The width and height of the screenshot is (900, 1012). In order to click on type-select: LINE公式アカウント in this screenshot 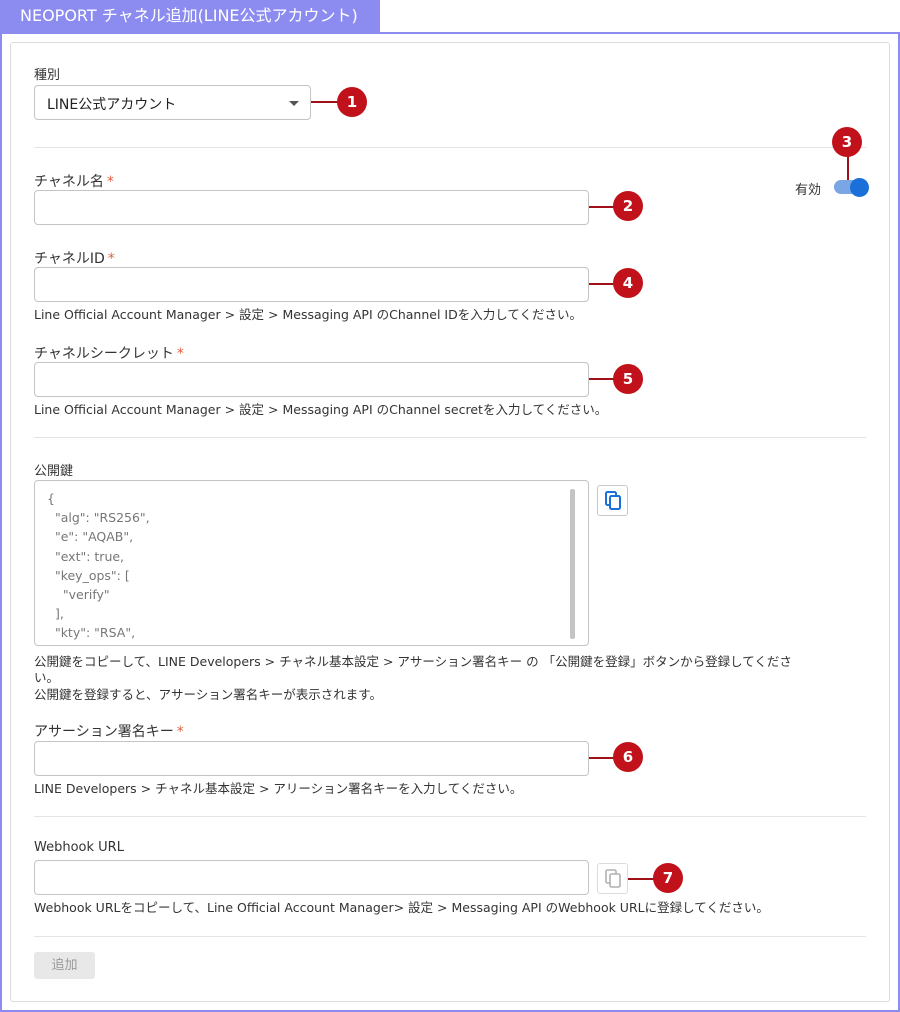, I will do `click(172, 102)`.